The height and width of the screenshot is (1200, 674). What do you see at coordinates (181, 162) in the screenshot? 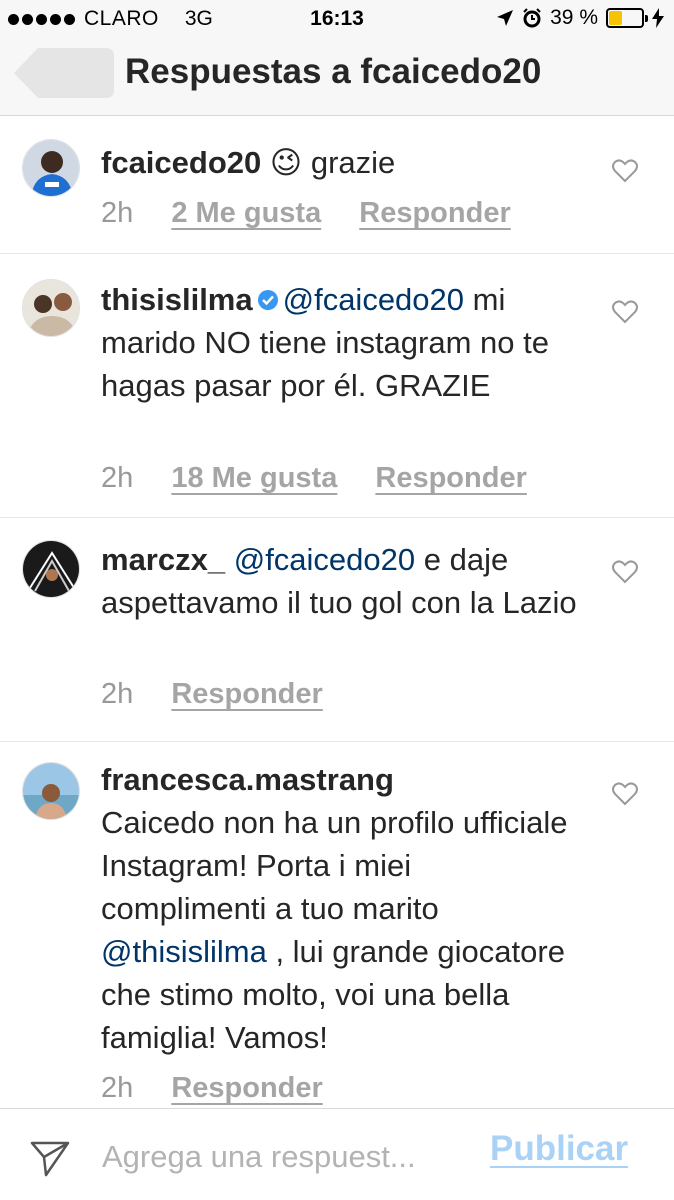
I see `comment-username: fcaicedo20` at bounding box center [181, 162].